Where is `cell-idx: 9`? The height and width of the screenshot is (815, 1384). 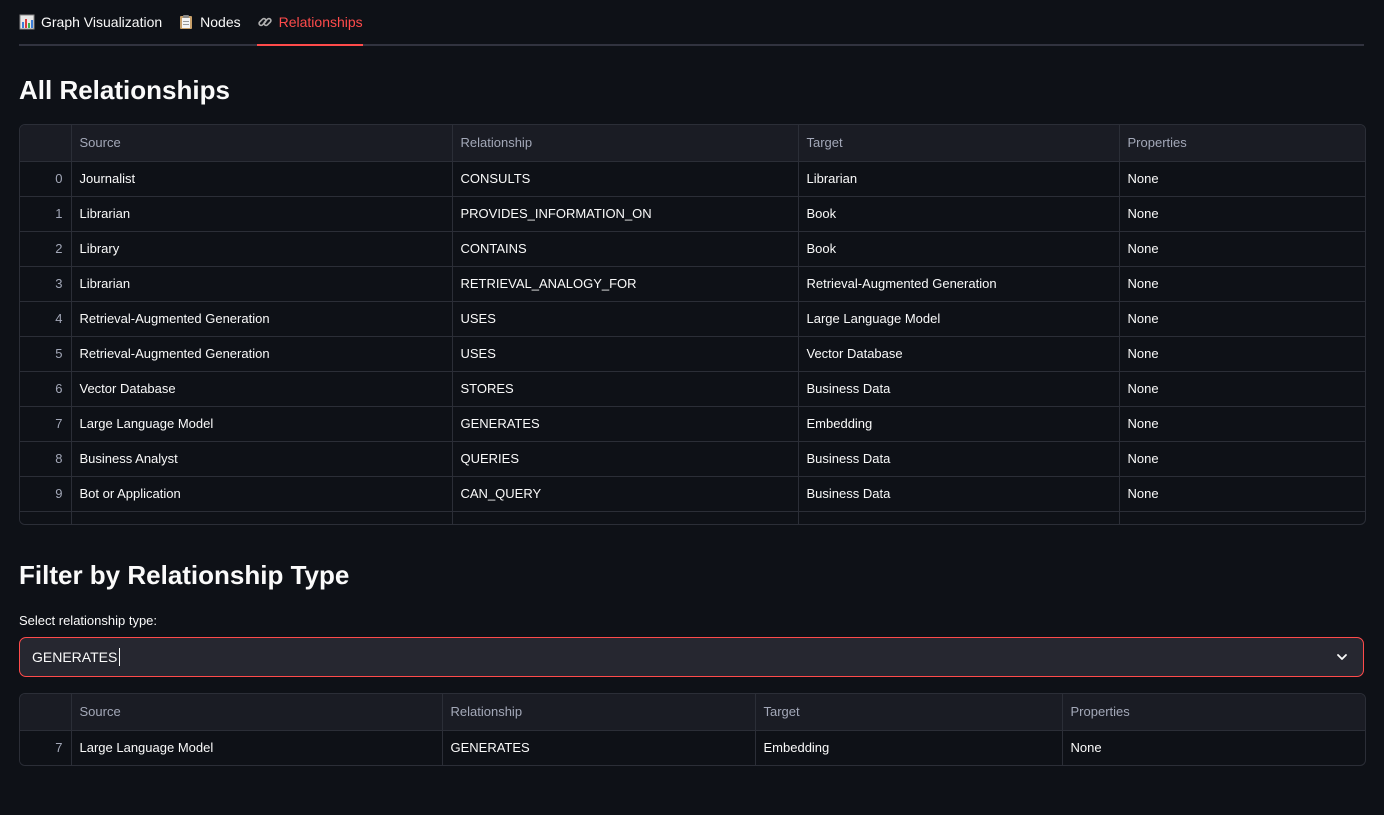
cell-idx: 9 is located at coordinates (46, 494).